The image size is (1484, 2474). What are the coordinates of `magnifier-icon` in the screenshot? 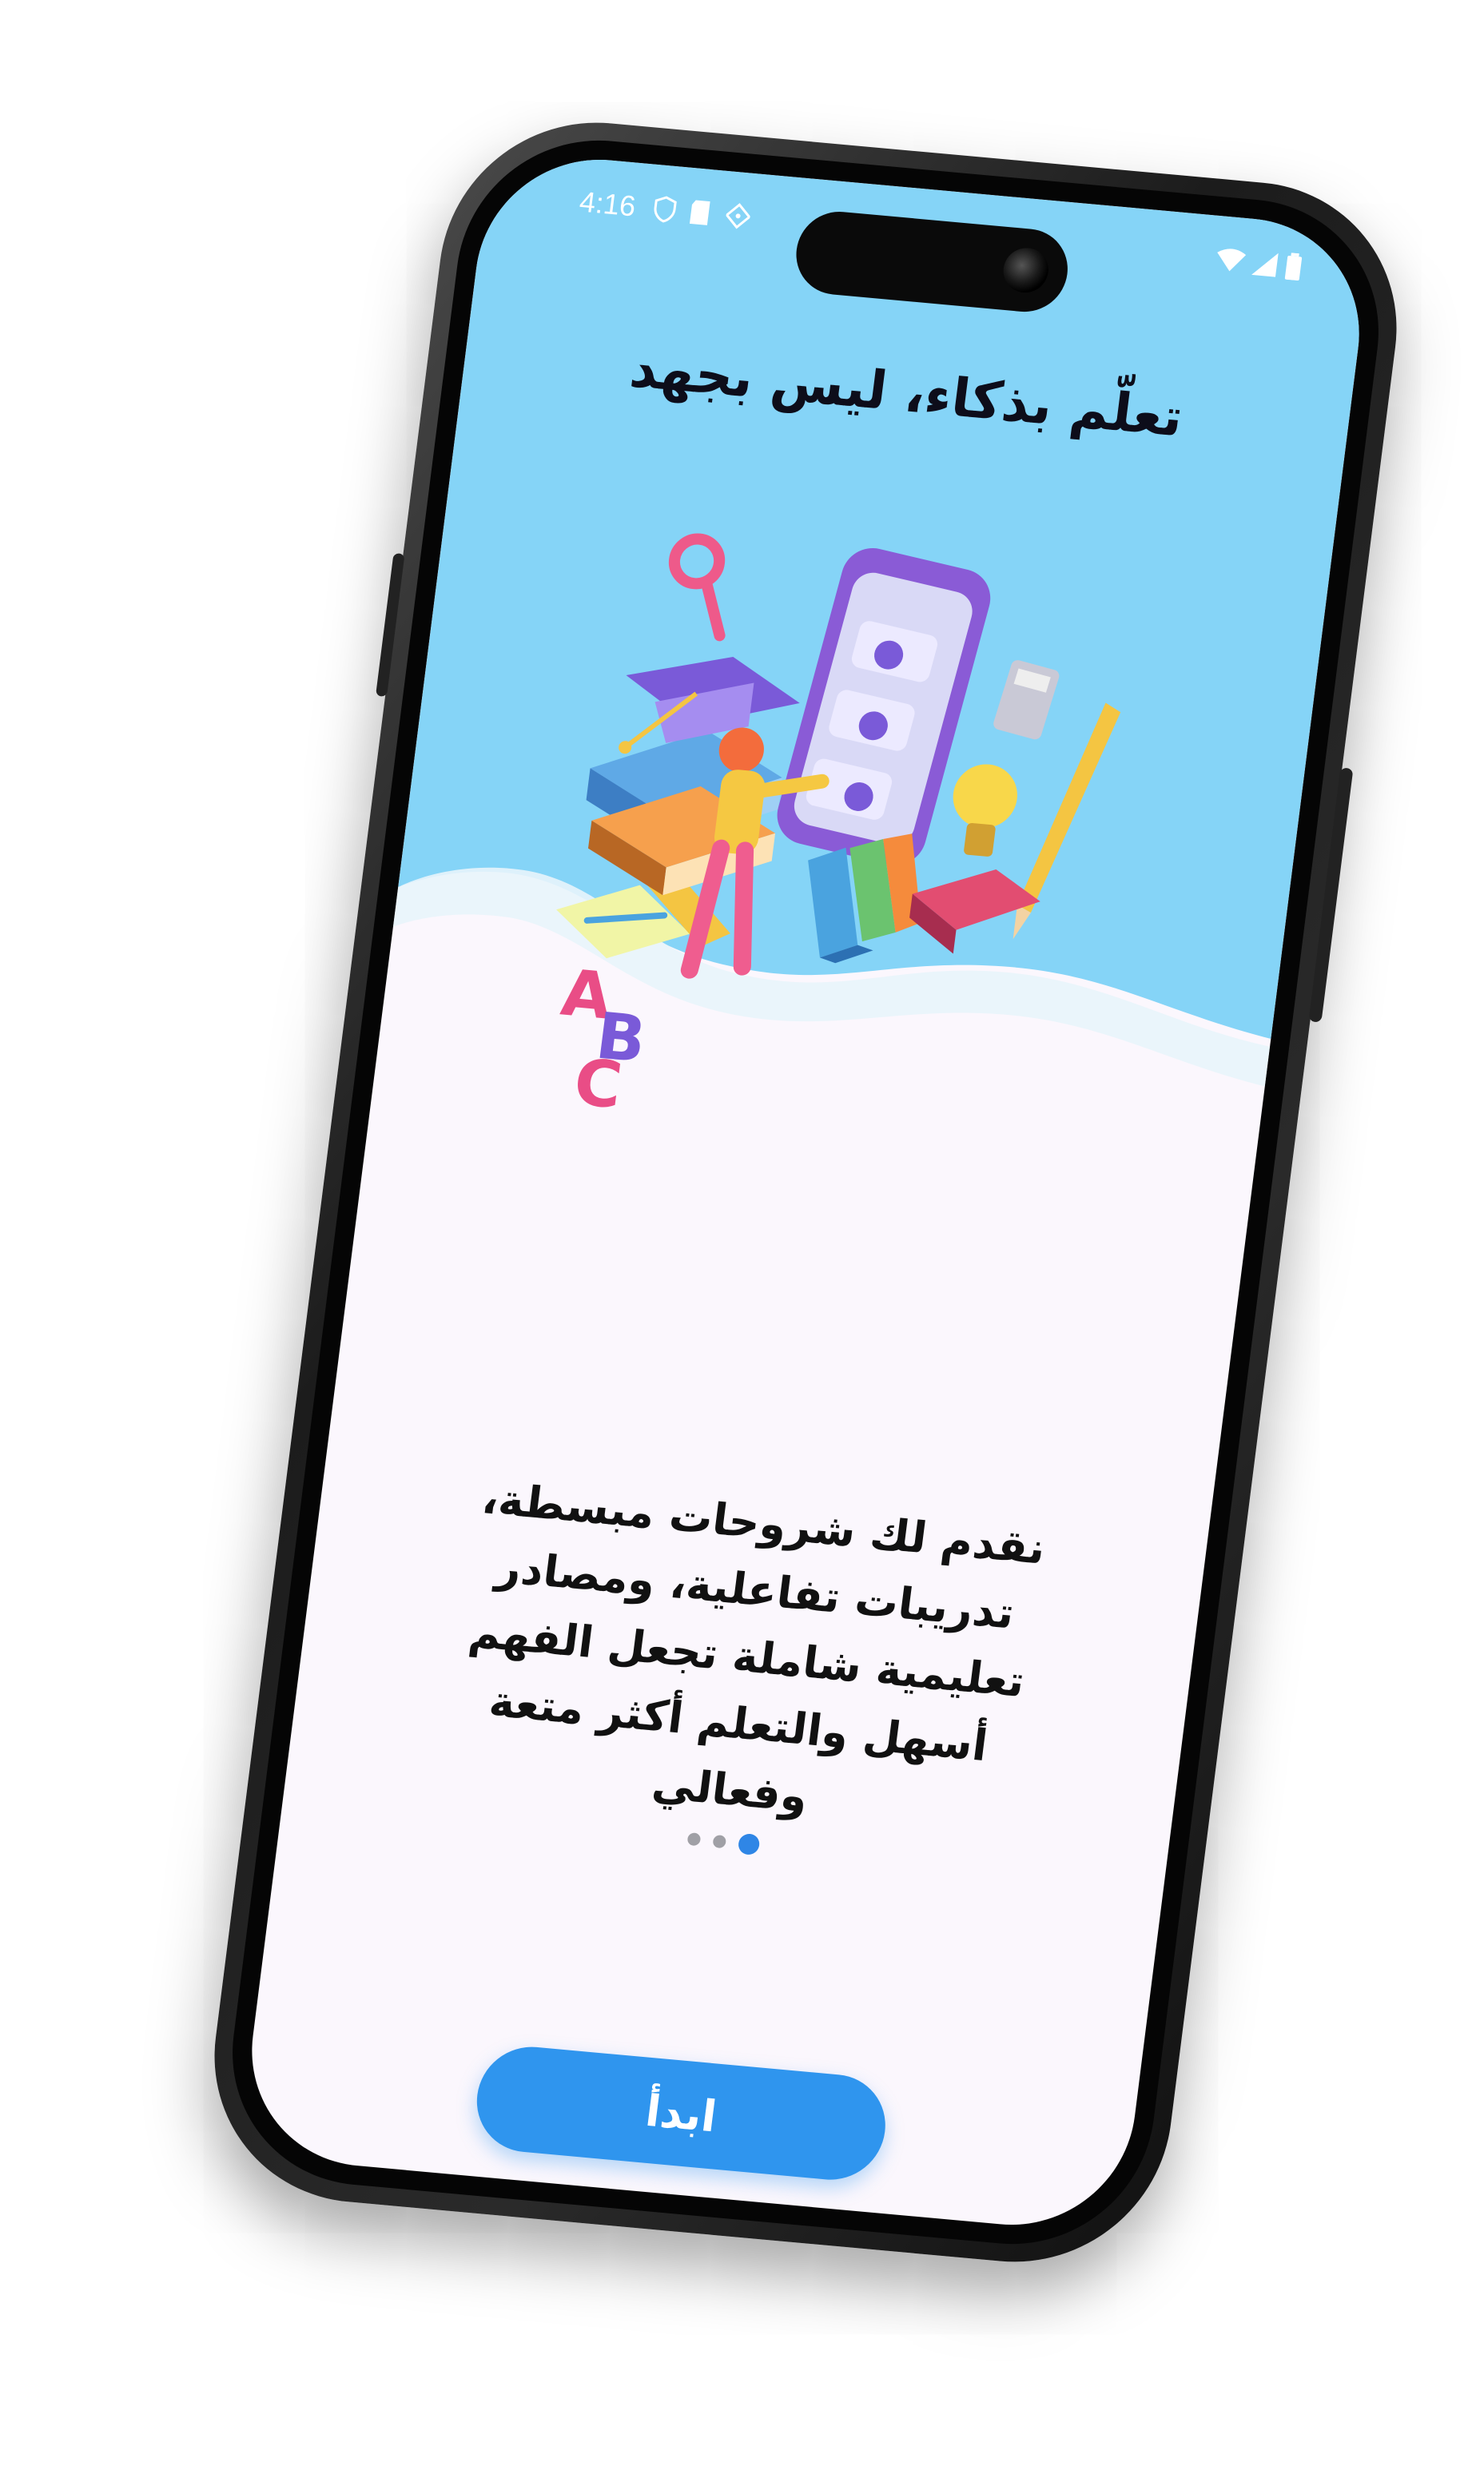 It's located at (697, 587).